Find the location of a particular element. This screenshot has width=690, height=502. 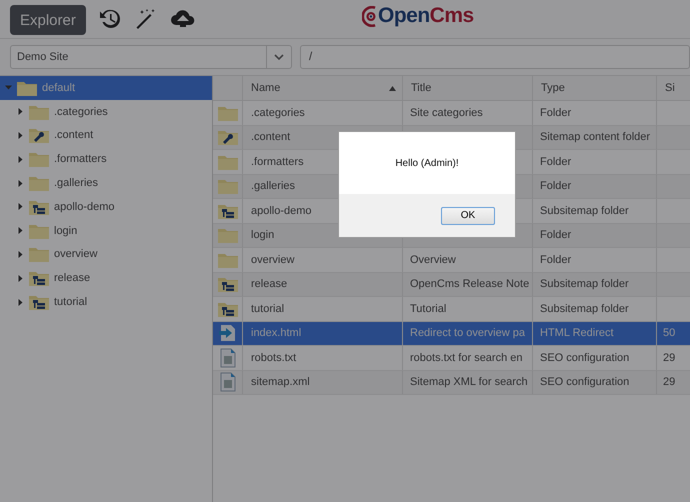

sort-arrow-icon is located at coordinates (392, 88).